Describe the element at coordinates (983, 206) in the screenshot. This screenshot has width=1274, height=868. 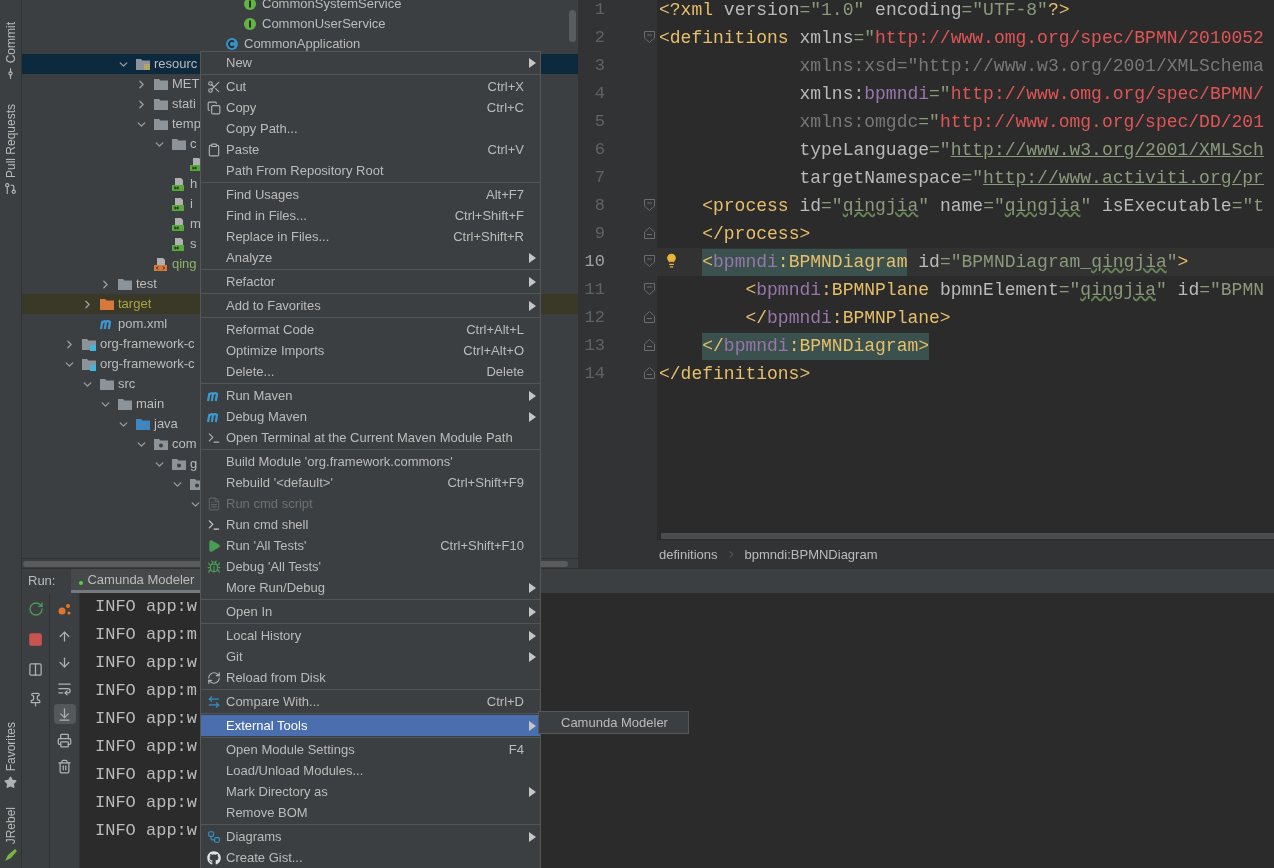
I see `code-line: <process id="qingjia" name="qingjia" isExecutable="t` at that location.